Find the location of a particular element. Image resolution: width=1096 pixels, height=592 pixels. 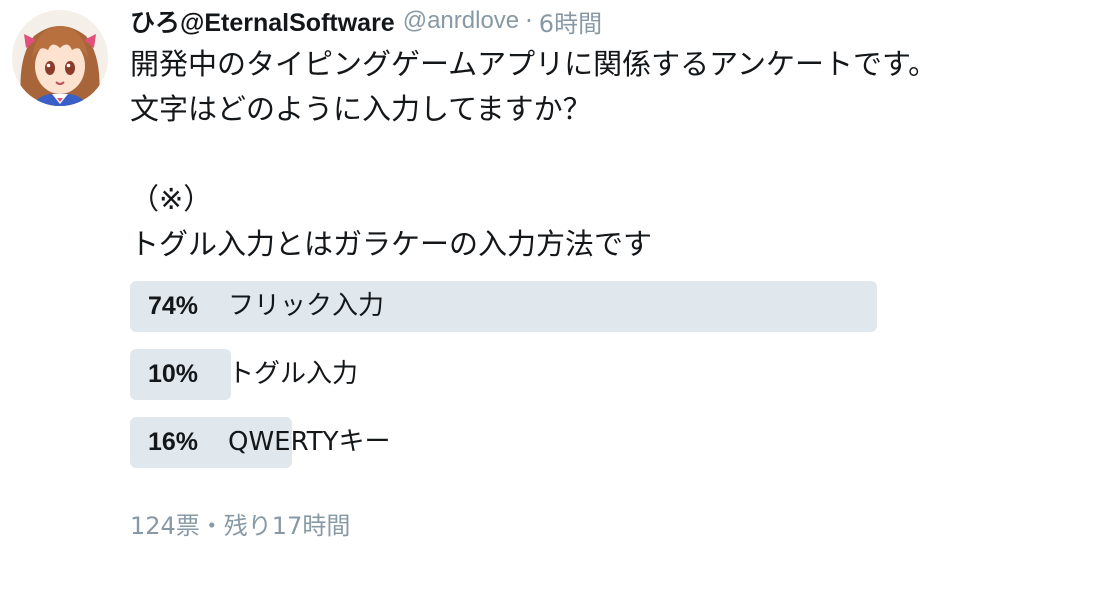

tweet-timestamp: 6時間 is located at coordinates (570, 21).